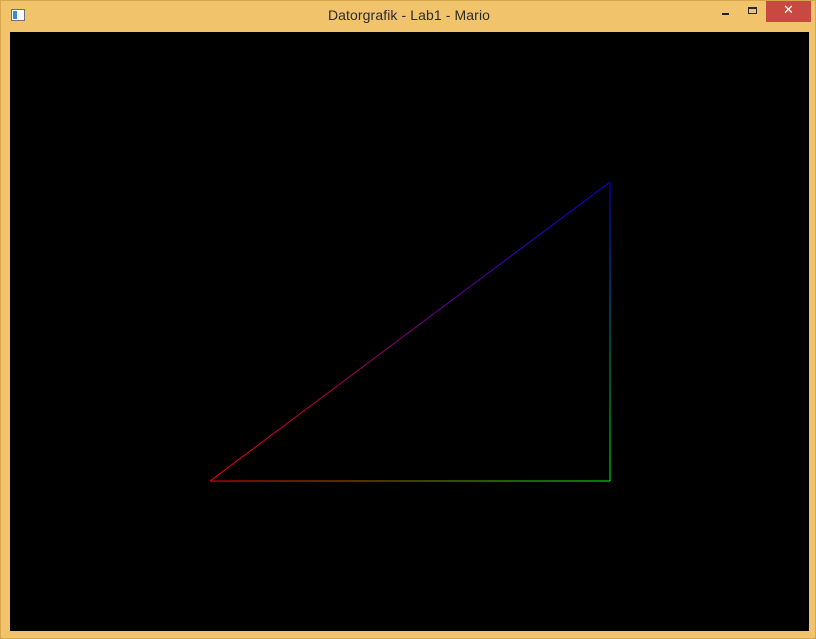 Image resolution: width=816 pixels, height=639 pixels. I want to click on maximize-button, so click(752, 11).